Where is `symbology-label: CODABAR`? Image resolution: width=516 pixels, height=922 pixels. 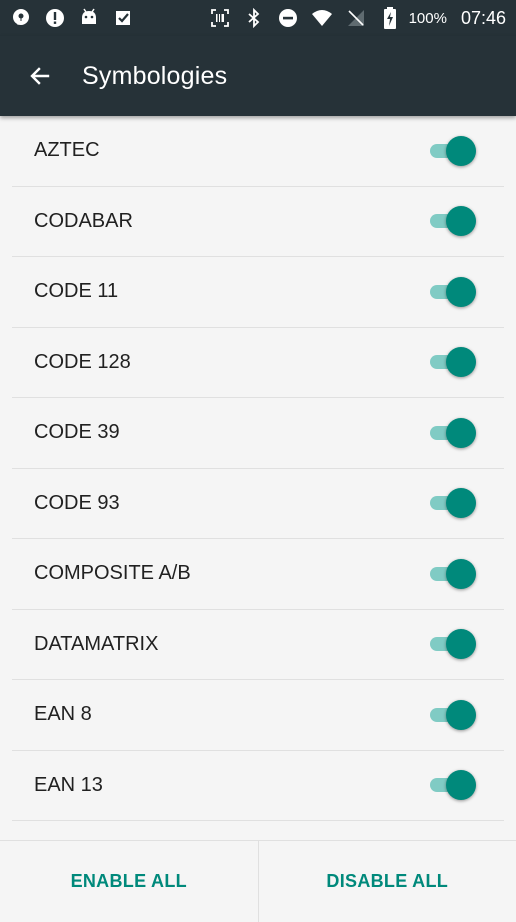
symbology-label: CODABAR is located at coordinates (83, 220).